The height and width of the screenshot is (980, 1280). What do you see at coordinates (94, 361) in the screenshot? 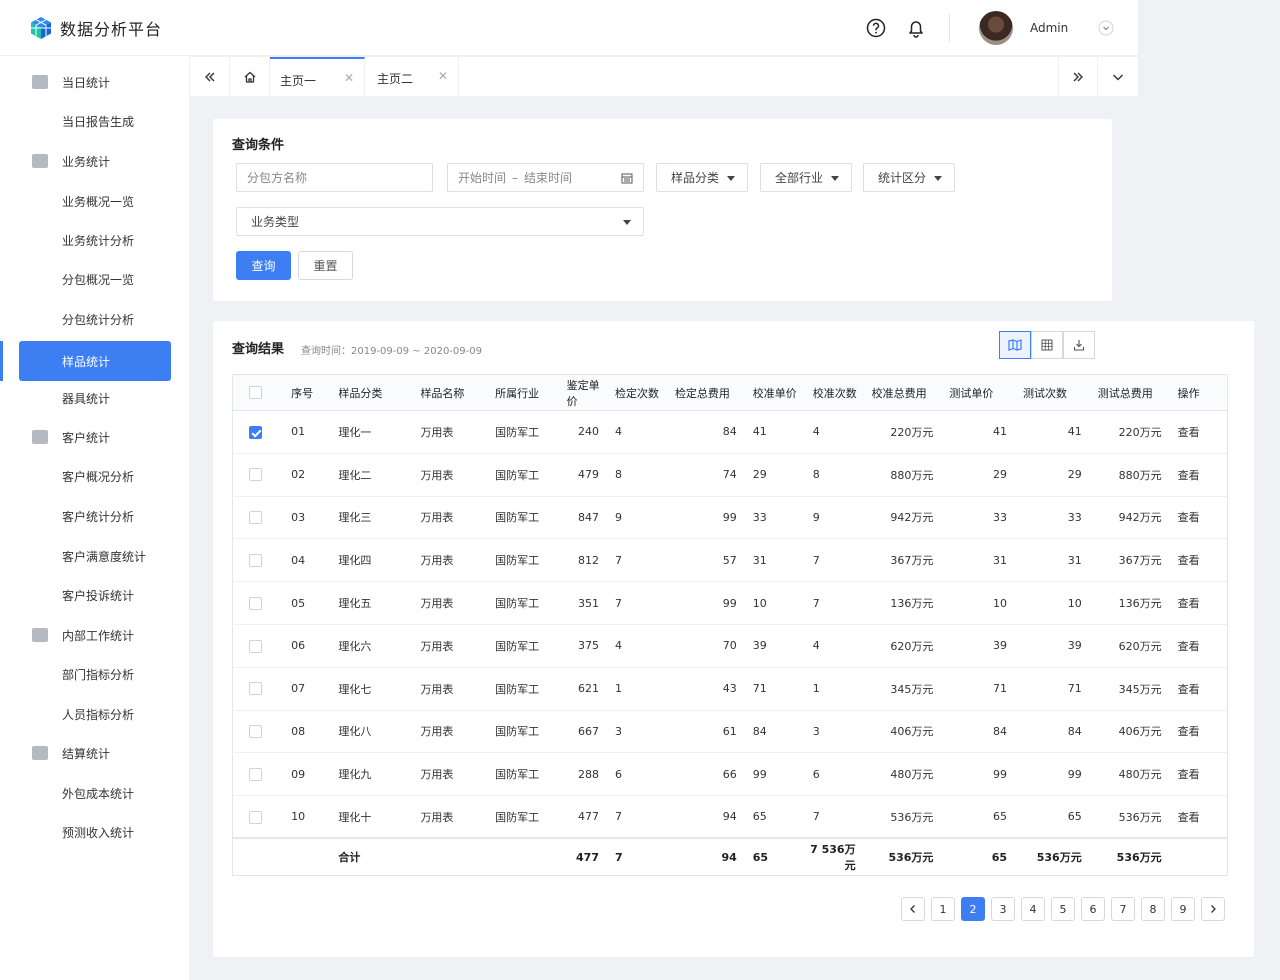
I see `sidebar-item: 样品统计` at bounding box center [94, 361].